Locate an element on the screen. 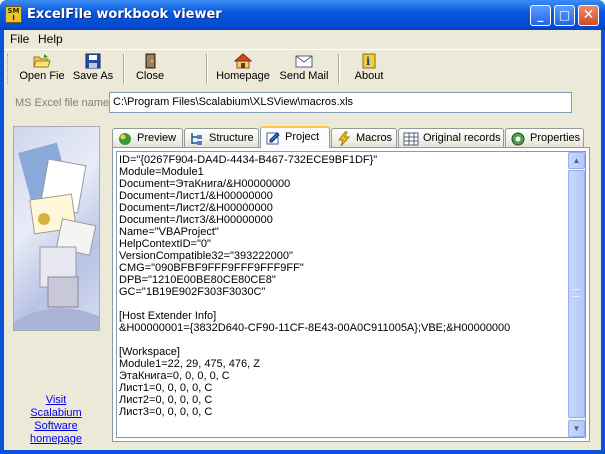 The height and width of the screenshot is (454, 605). scroll-down-button: ▼ is located at coordinates (576, 428).